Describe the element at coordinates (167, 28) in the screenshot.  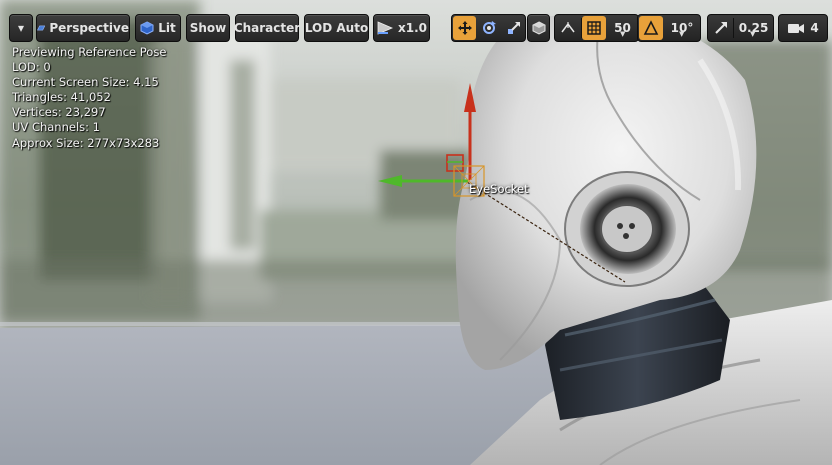
I see `lighting-label: Lit` at that location.